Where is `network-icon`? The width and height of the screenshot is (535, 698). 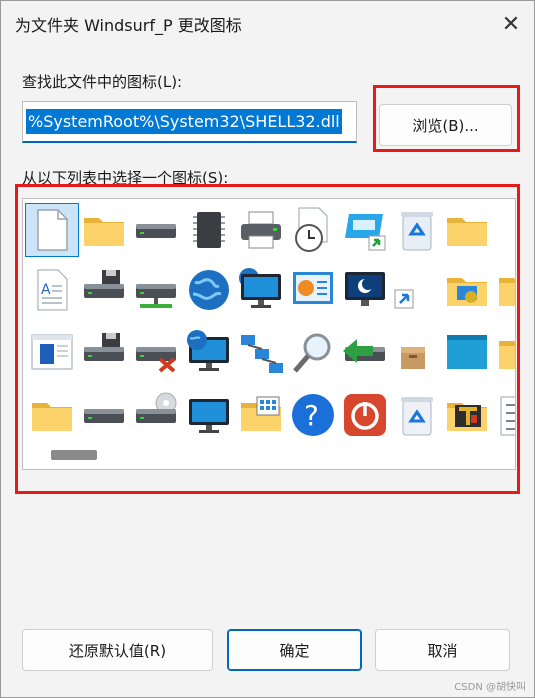 network-icon is located at coordinates (261, 353).